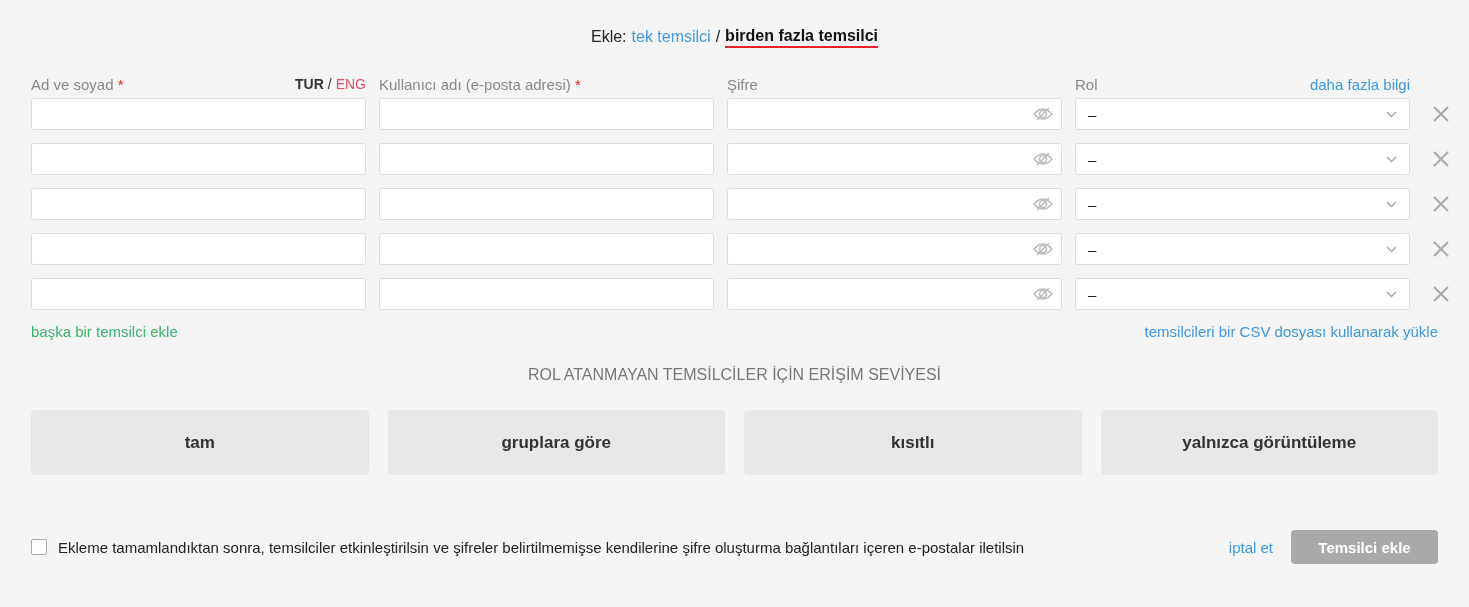 The height and width of the screenshot is (607, 1469). I want to click on column-label: Rol, so click(1086, 84).